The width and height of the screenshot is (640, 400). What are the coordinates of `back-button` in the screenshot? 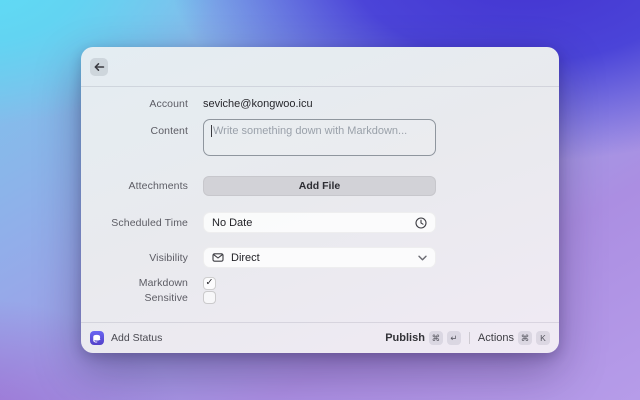 It's located at (99, 67).